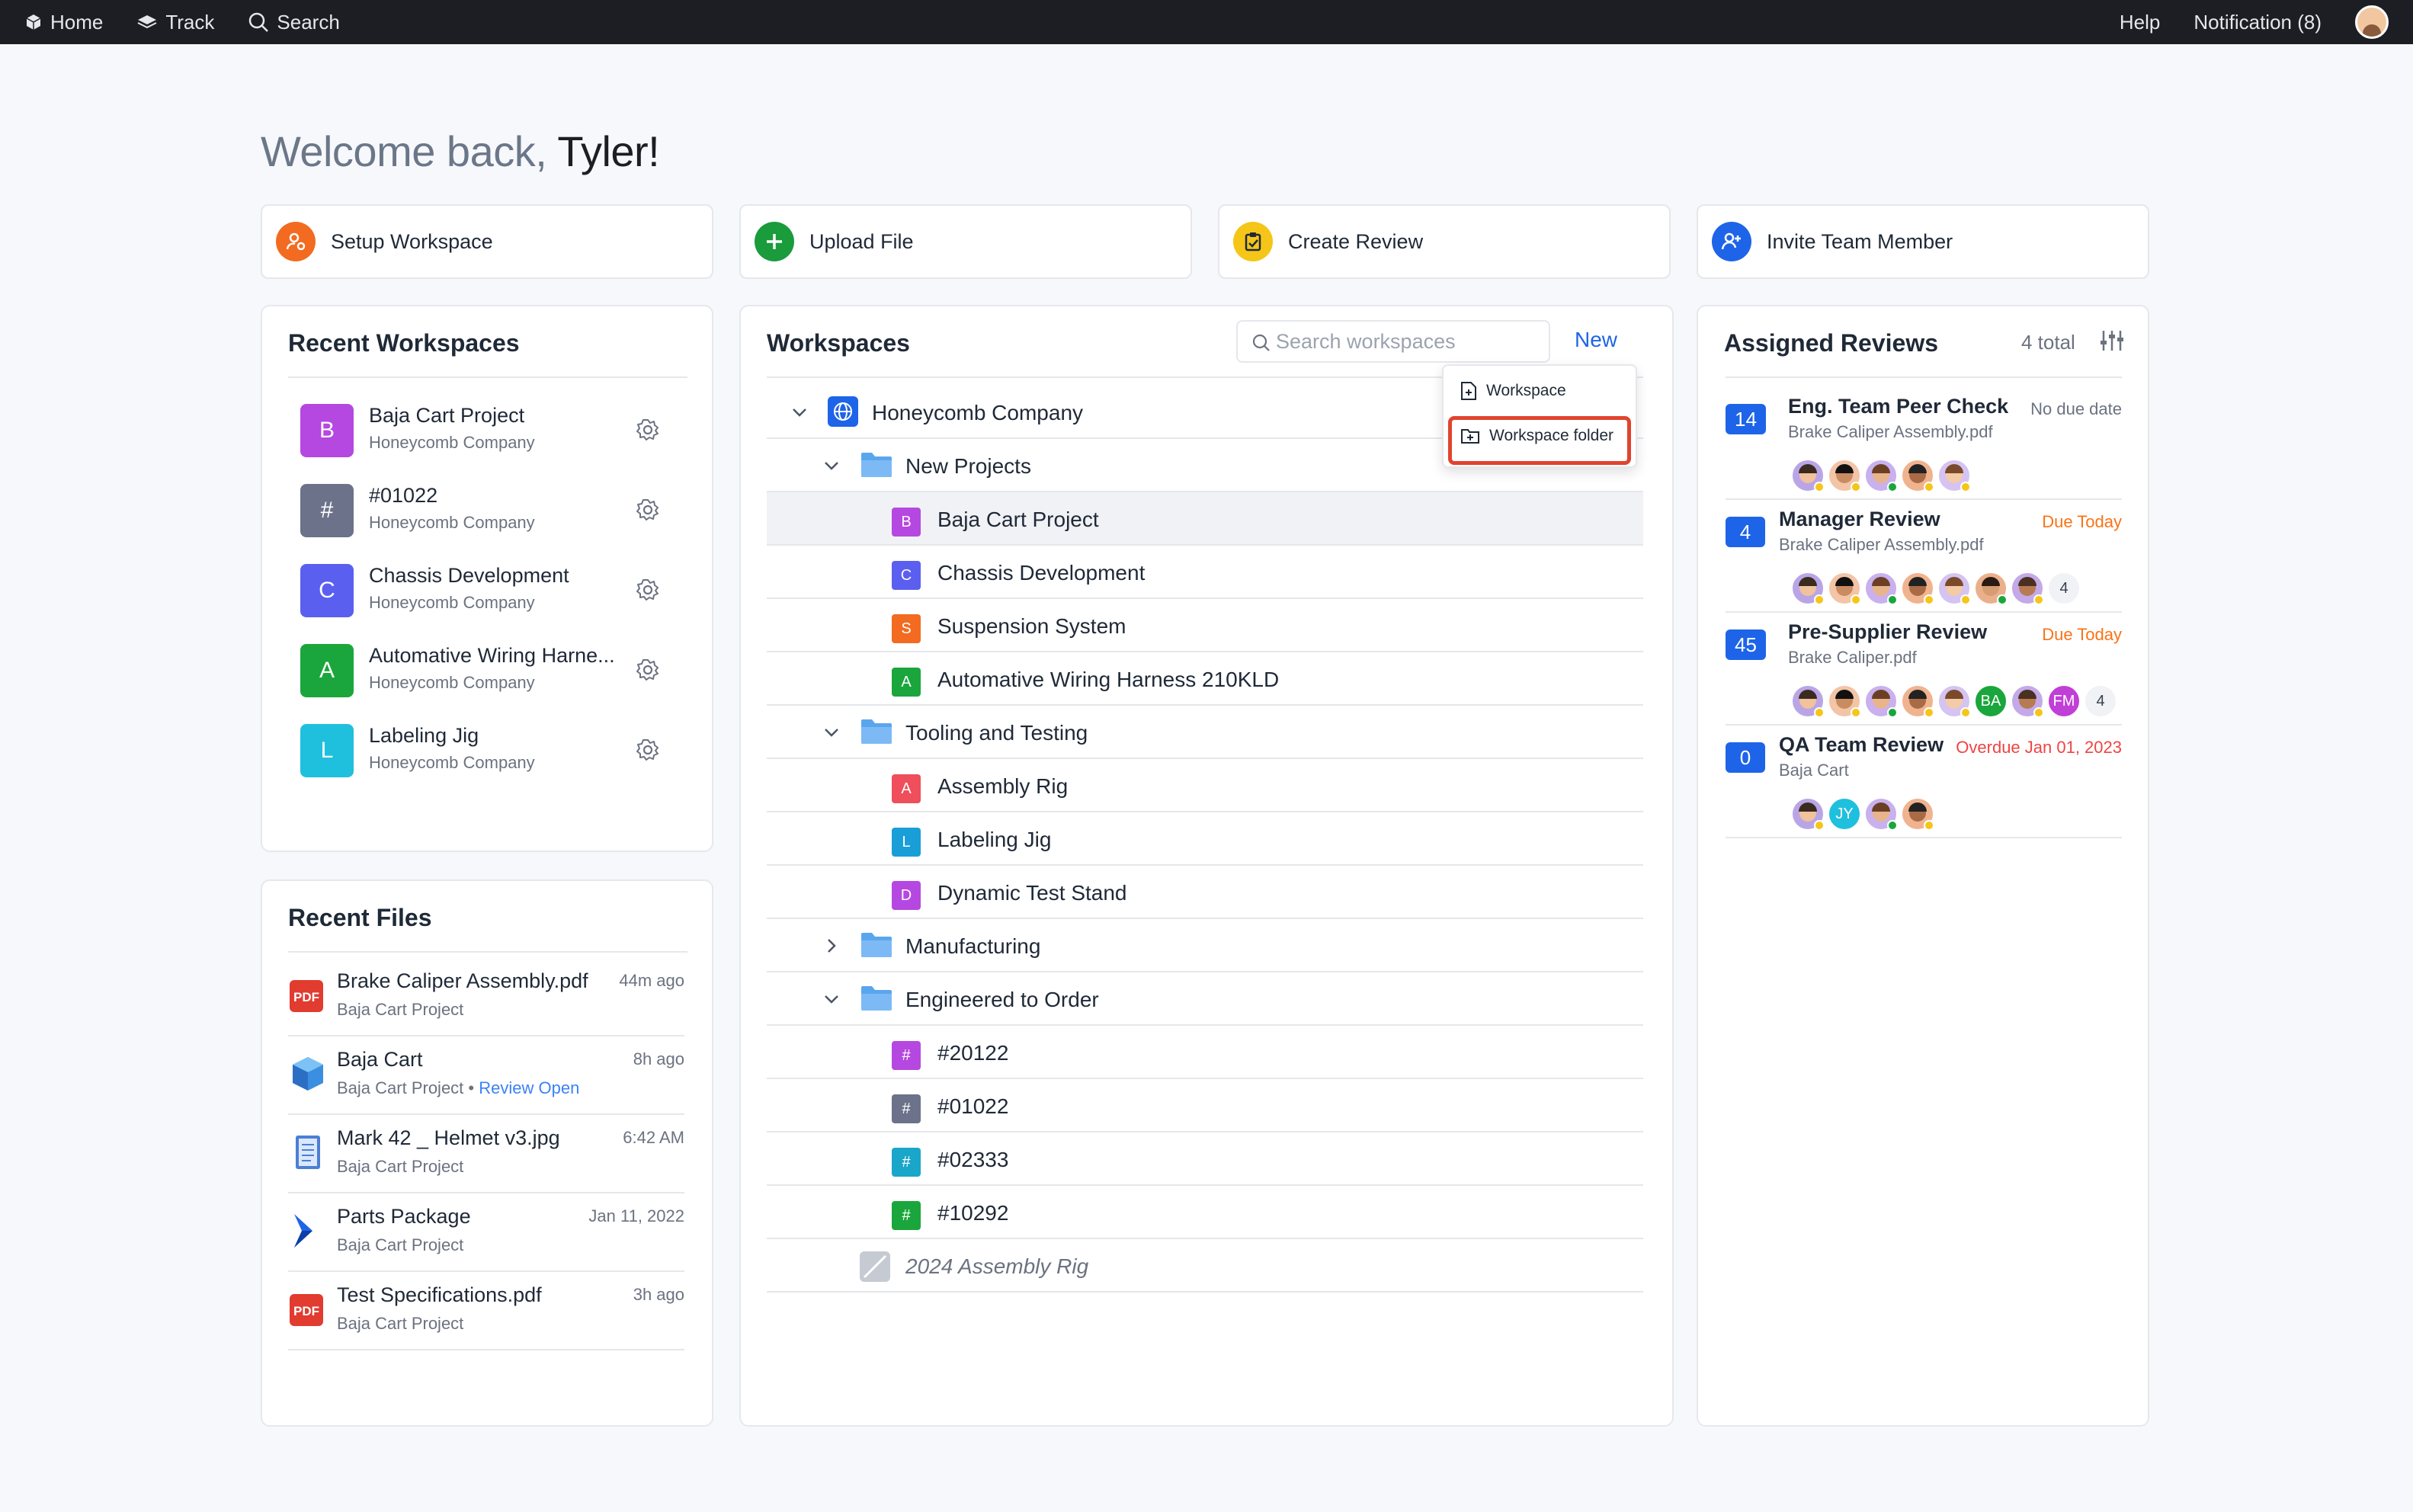 The image size is (2413, 1512). What do you see at coordinates (1205, 1105) in the screenshot?
I see `tree-row-ws: # #01022` at bounding box center [1205, 1105].